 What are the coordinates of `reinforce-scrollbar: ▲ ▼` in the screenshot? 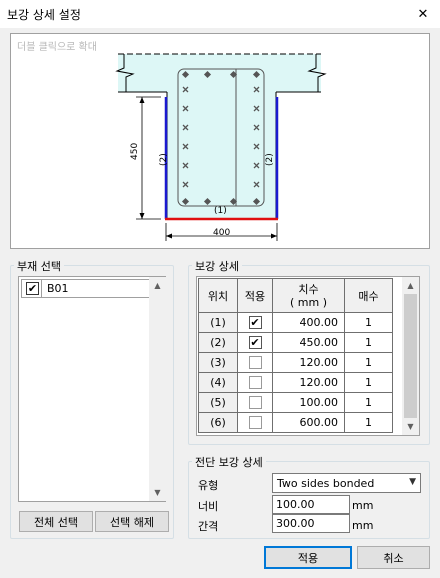 It's located at (410, 356).